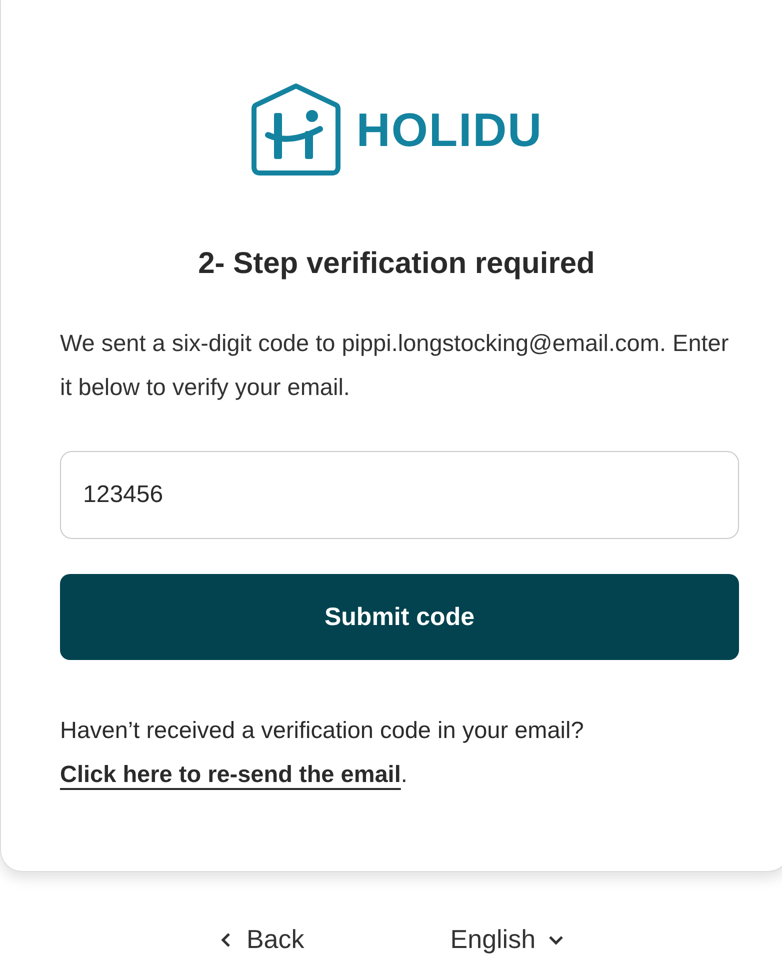 This screenshot has height=972, width=782. Describe the element at coordinates (399, 617) in the screenshot. I see `submit-button: Submit code` at that location.